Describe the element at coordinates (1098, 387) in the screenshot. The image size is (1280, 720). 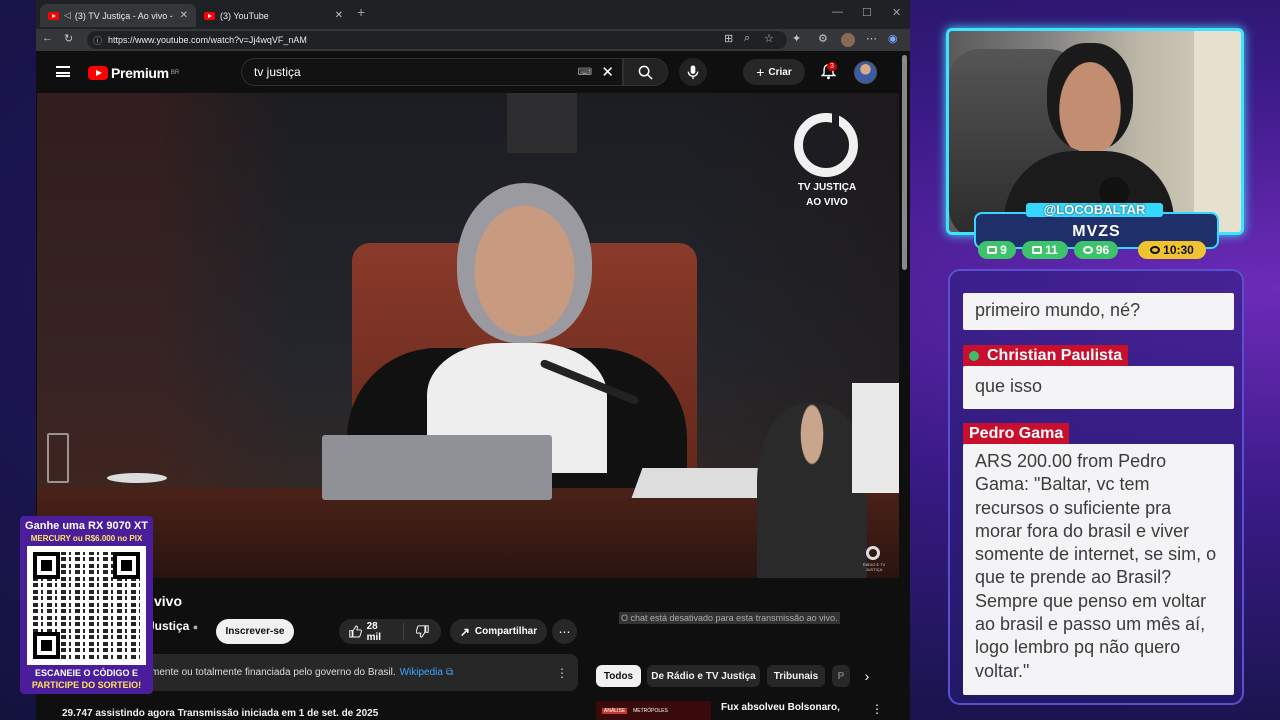
I see `chat-message: que isso` at that location.